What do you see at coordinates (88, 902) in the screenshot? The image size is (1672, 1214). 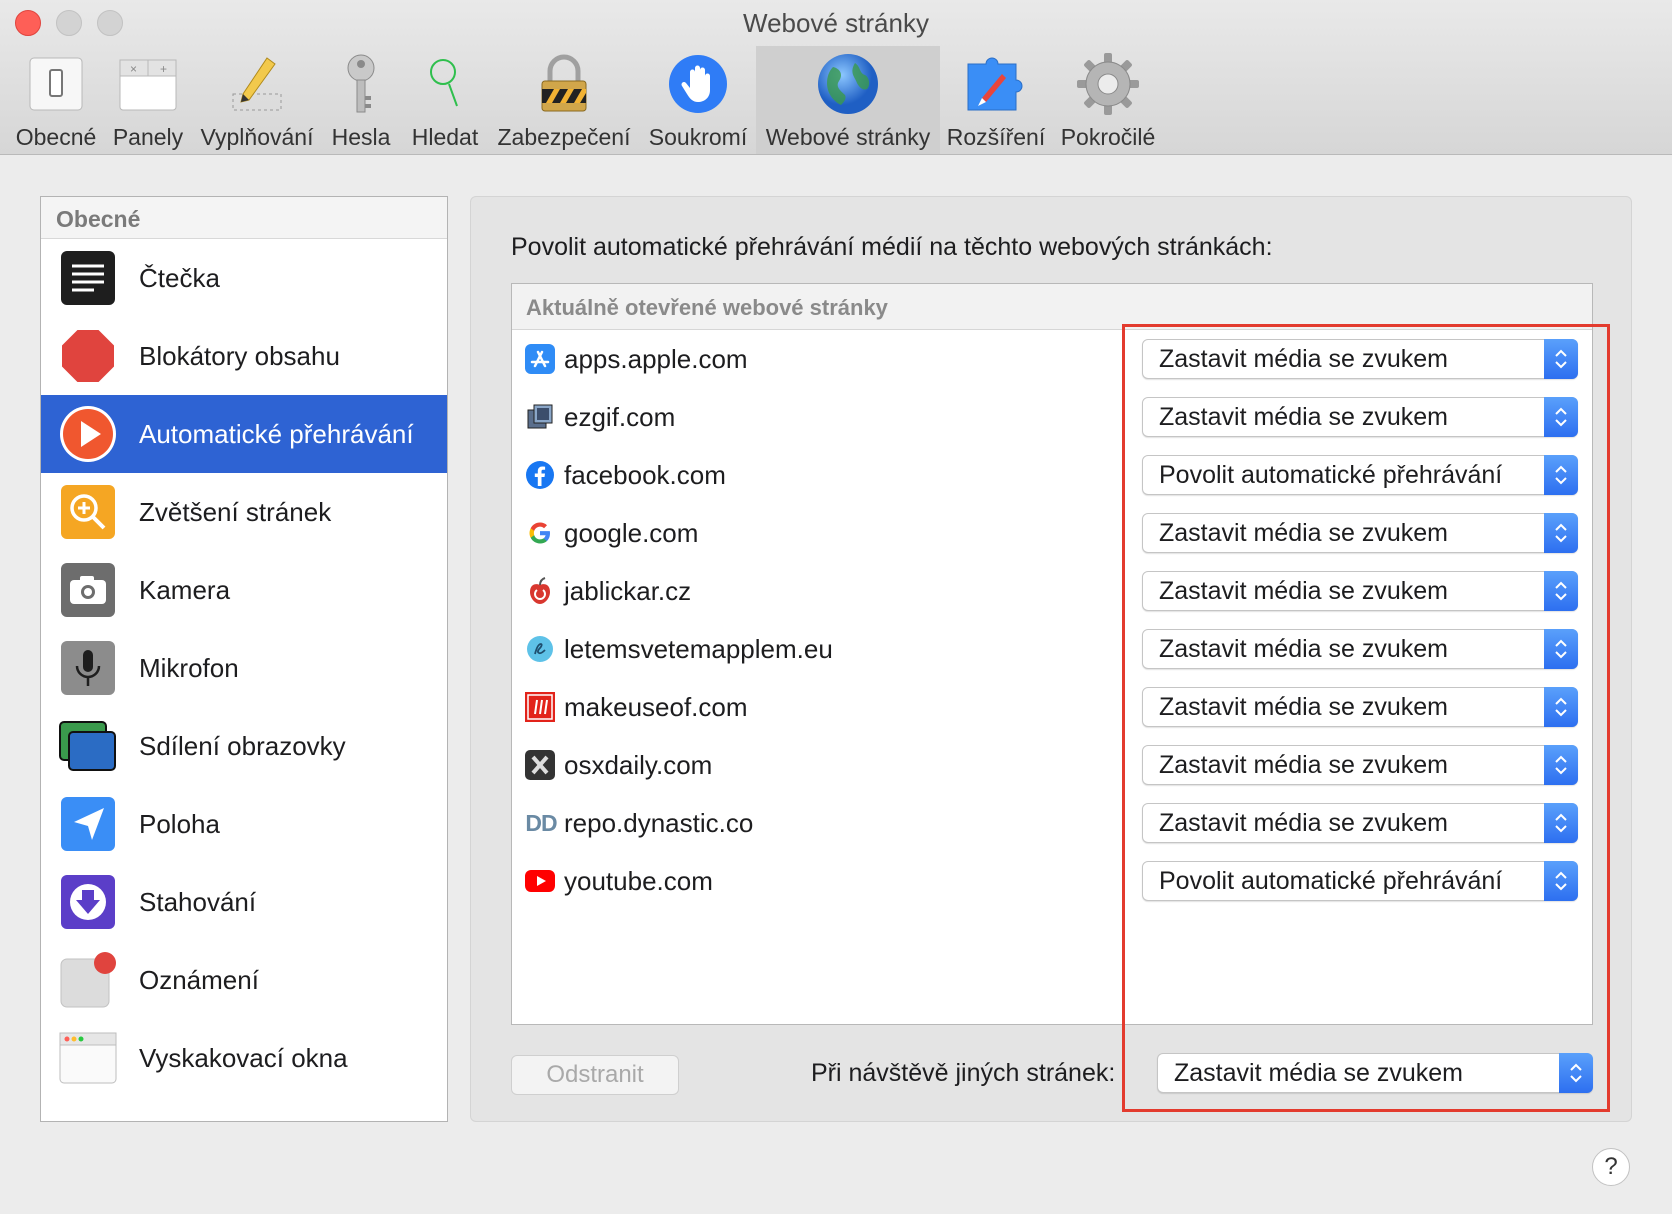 I see `download-icon` at bounding box center [88, 902].